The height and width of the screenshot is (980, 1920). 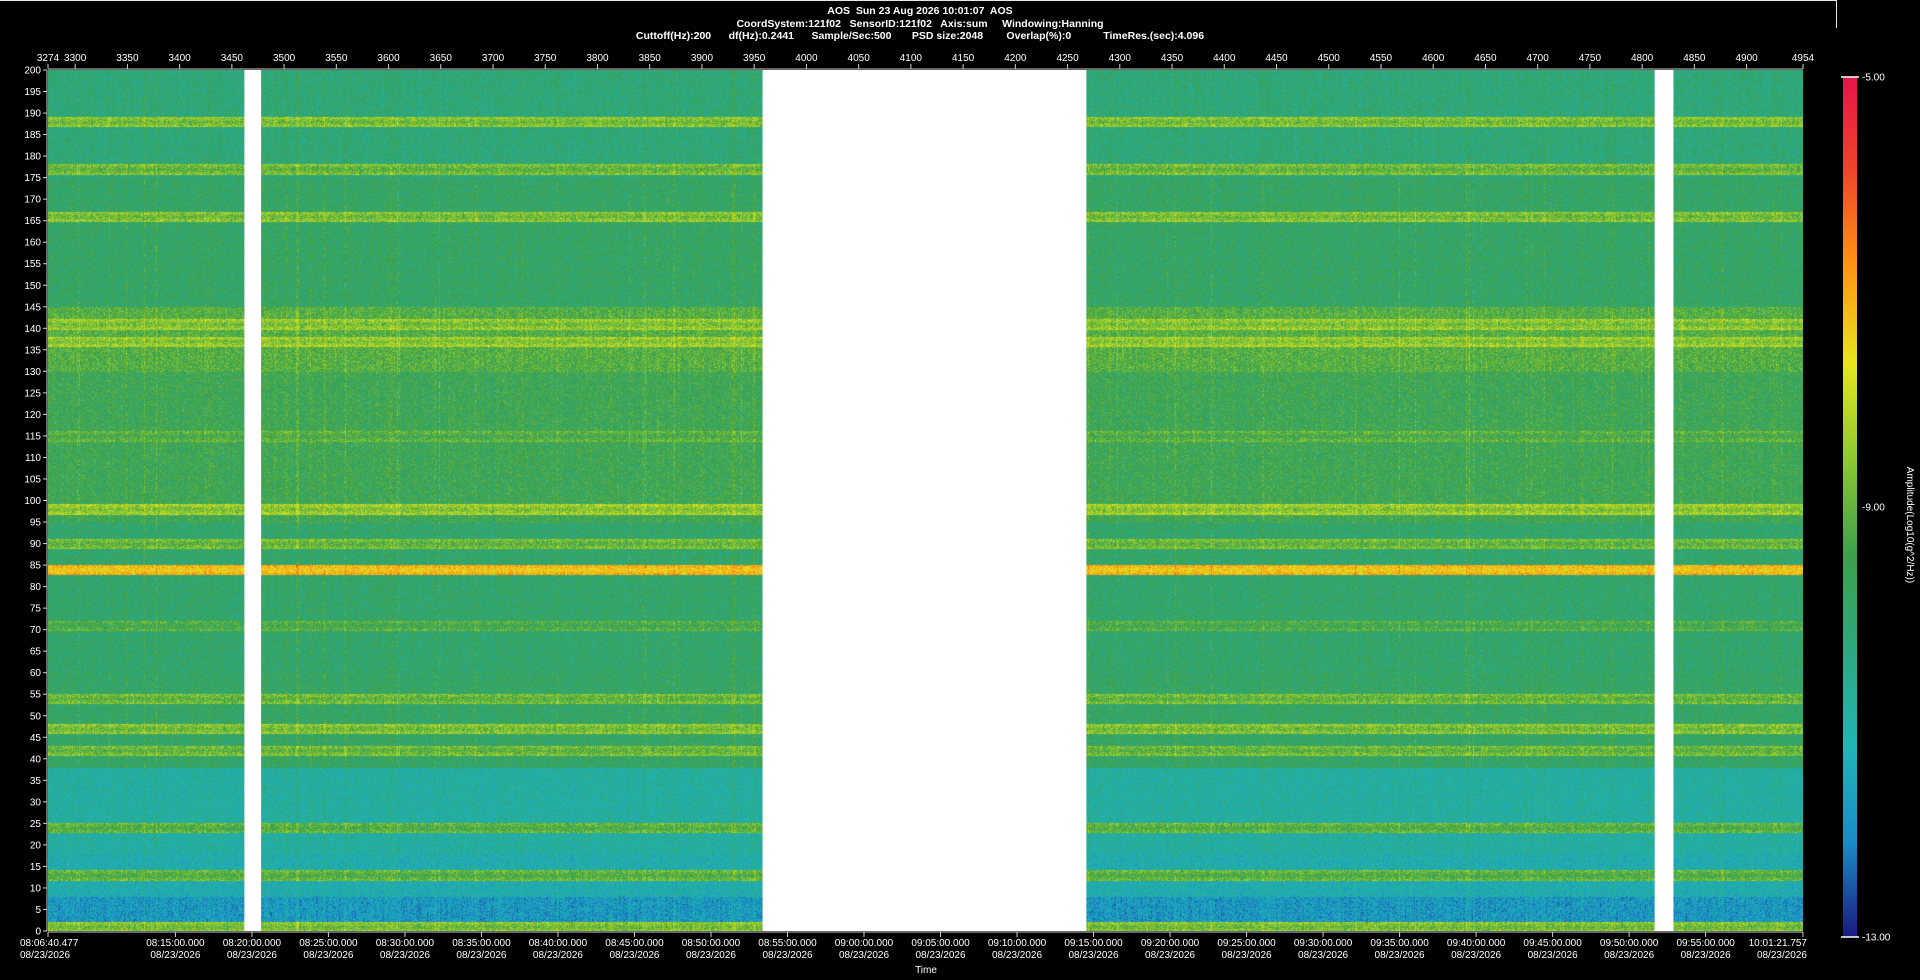 What do you see at coordinates (1873, 78) in the screenshot?
I see `colorbar-tick-label: -5.00` at bounding box center [1873, 78].